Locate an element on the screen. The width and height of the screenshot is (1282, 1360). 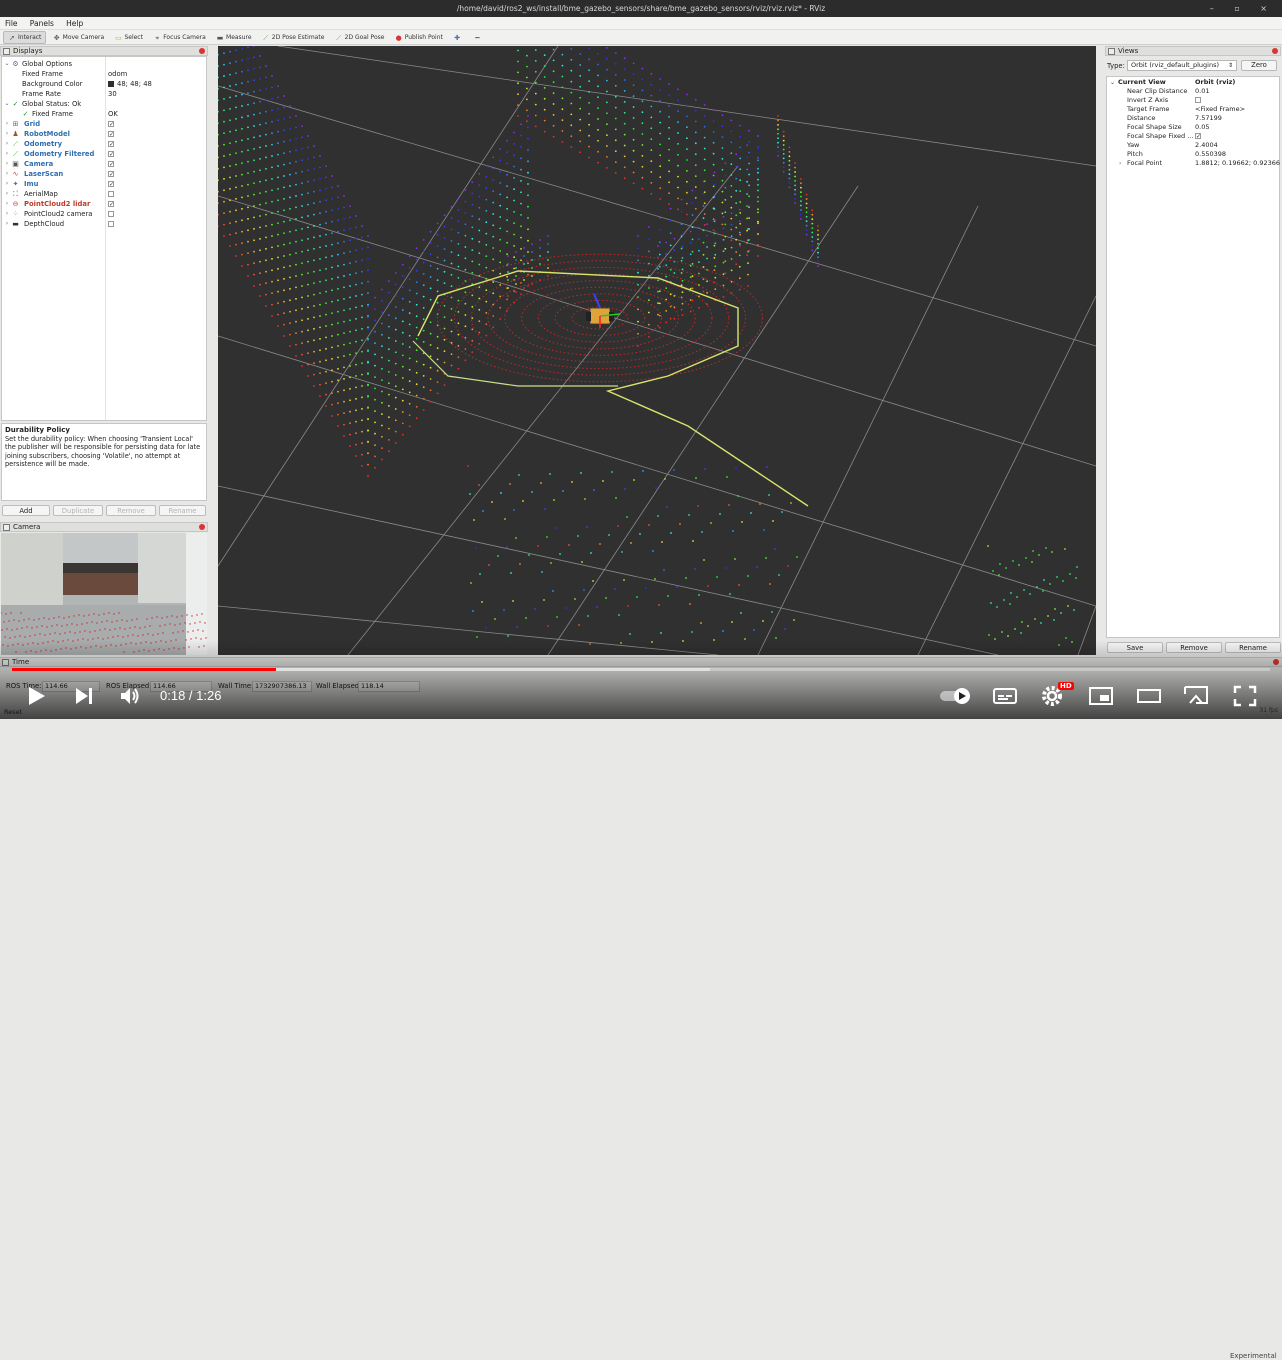
tree-row-depth-cloud: › ▬ DepthCloud is located at coordinates (104, 224).